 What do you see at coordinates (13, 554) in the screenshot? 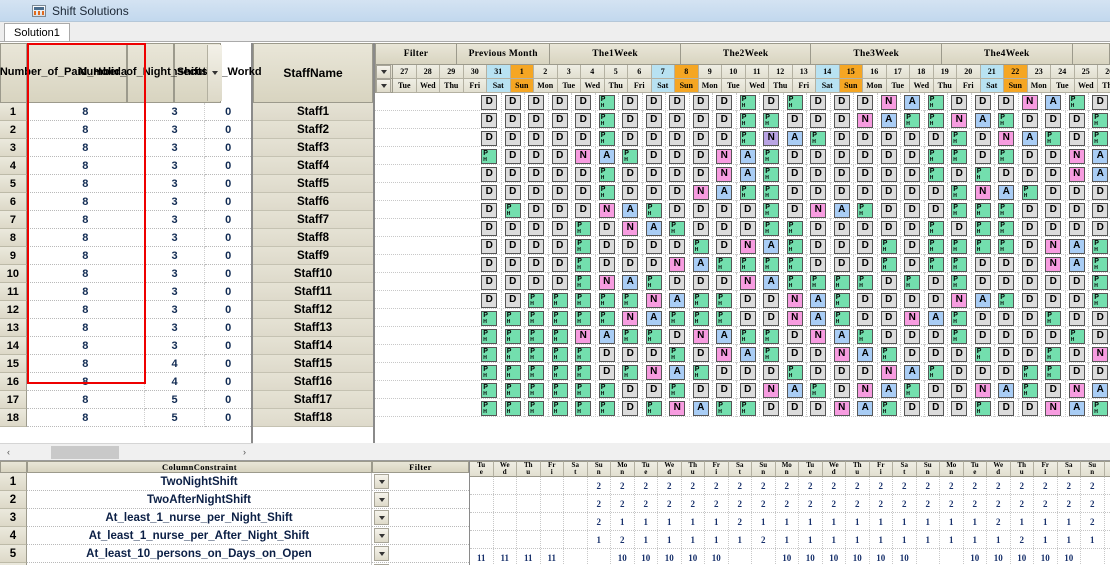
I see `row-number: 5` at bounding box center [13, 554].